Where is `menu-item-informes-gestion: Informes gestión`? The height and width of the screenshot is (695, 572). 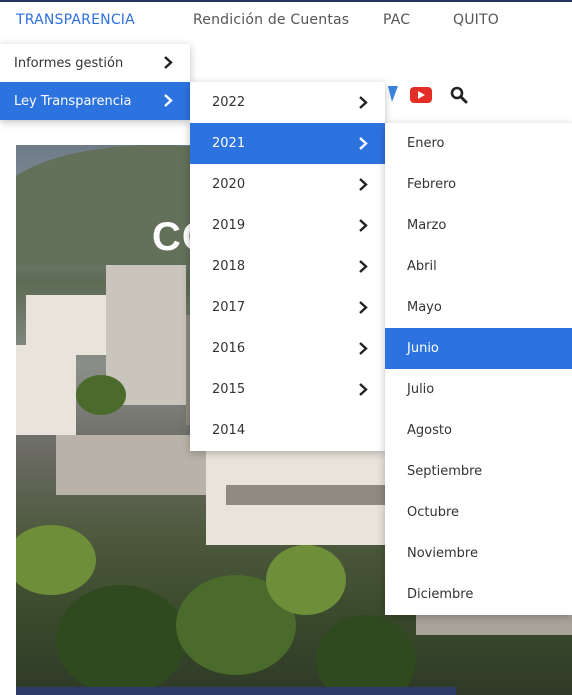
menu-item-informes-gestion: Informes gestión is located at coordinates (95, 63).